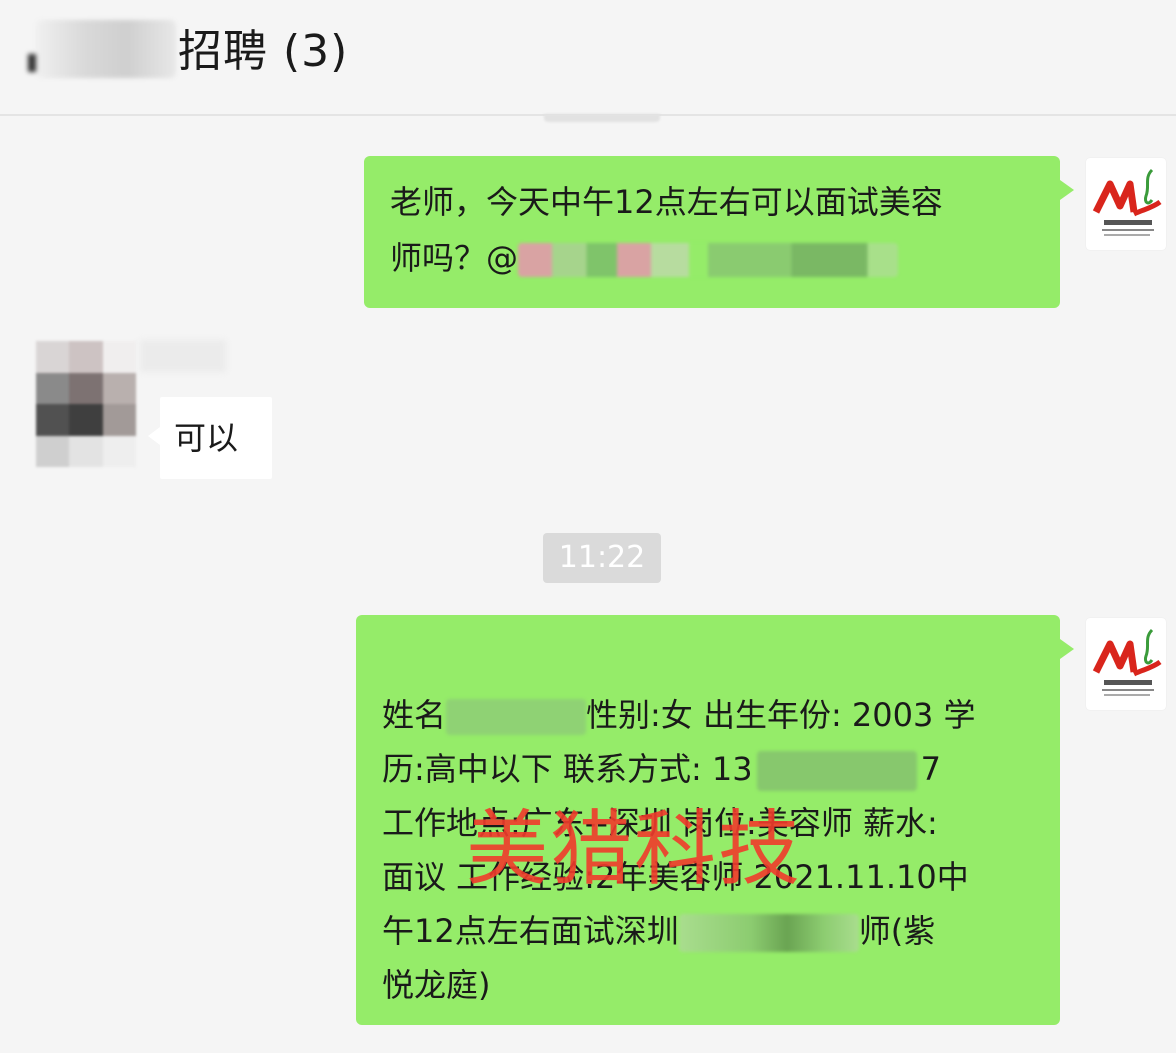  I want to click on message-text-line: 老师，今天中午12点左右可以面试美容, so click(666, 202).